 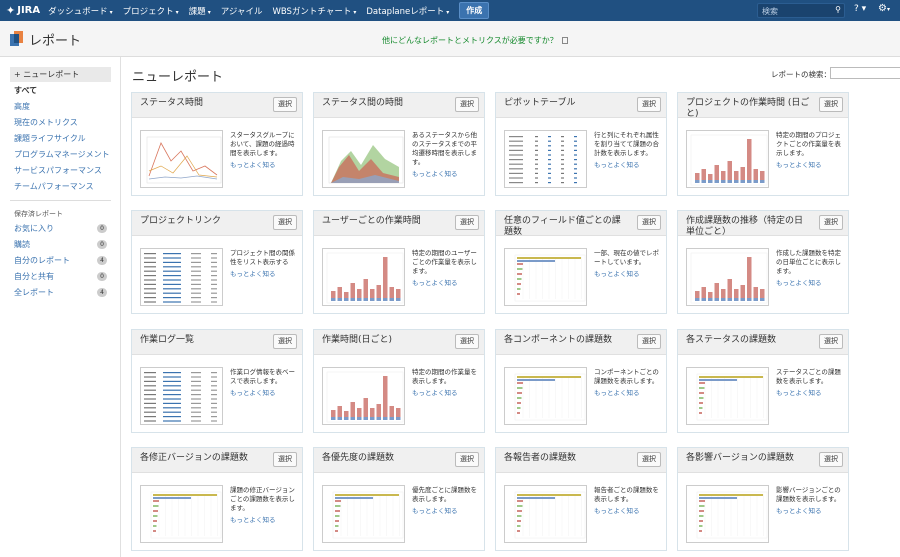 What do you see at coordinates (200, 11) in the screenshot?
I see `nav-item: 課題 ▾` at bounding box center [200, 11].